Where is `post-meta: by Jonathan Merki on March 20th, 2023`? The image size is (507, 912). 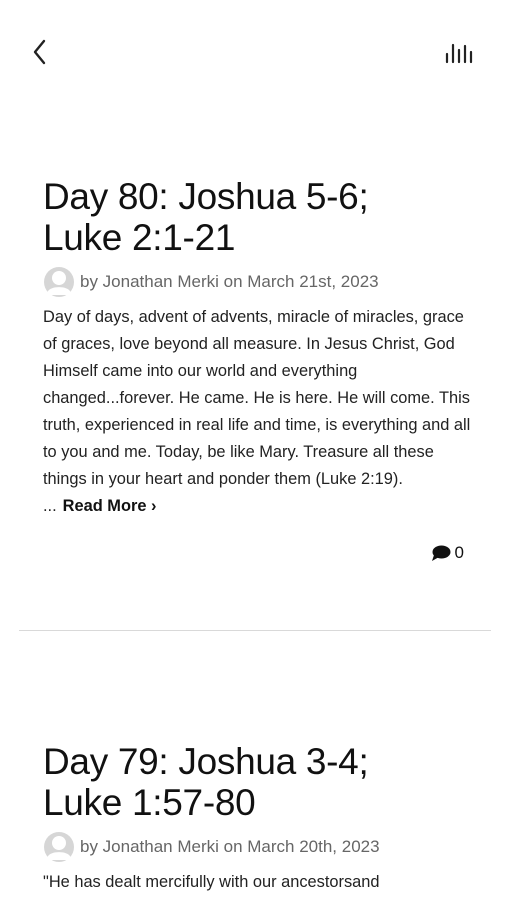 post-meta: by Jonathan Merki on March 20th, 2023 is located at coordinates (258, 847).